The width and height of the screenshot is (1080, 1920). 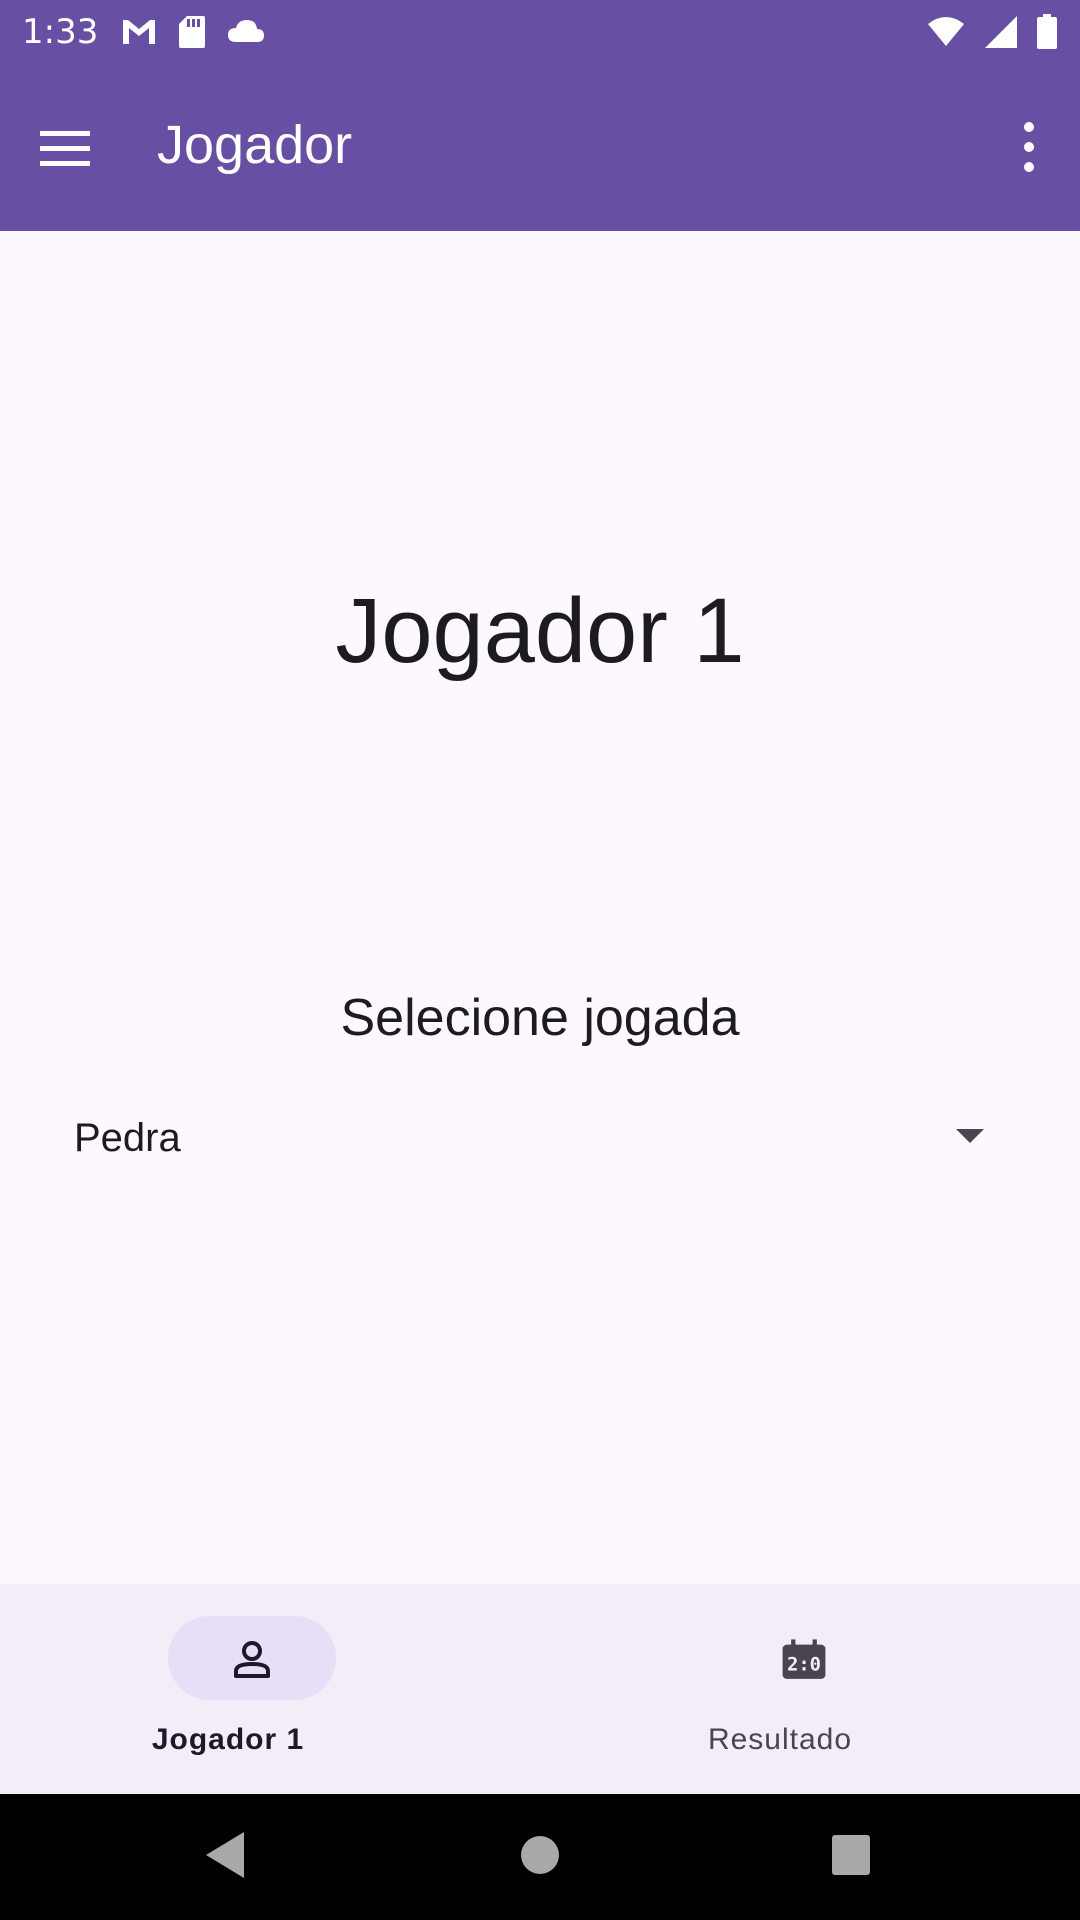 What do you see at coordinates (540, 32) in the screenshot?
I see `status-bar: 1:33` at bounding box center [540, 32].